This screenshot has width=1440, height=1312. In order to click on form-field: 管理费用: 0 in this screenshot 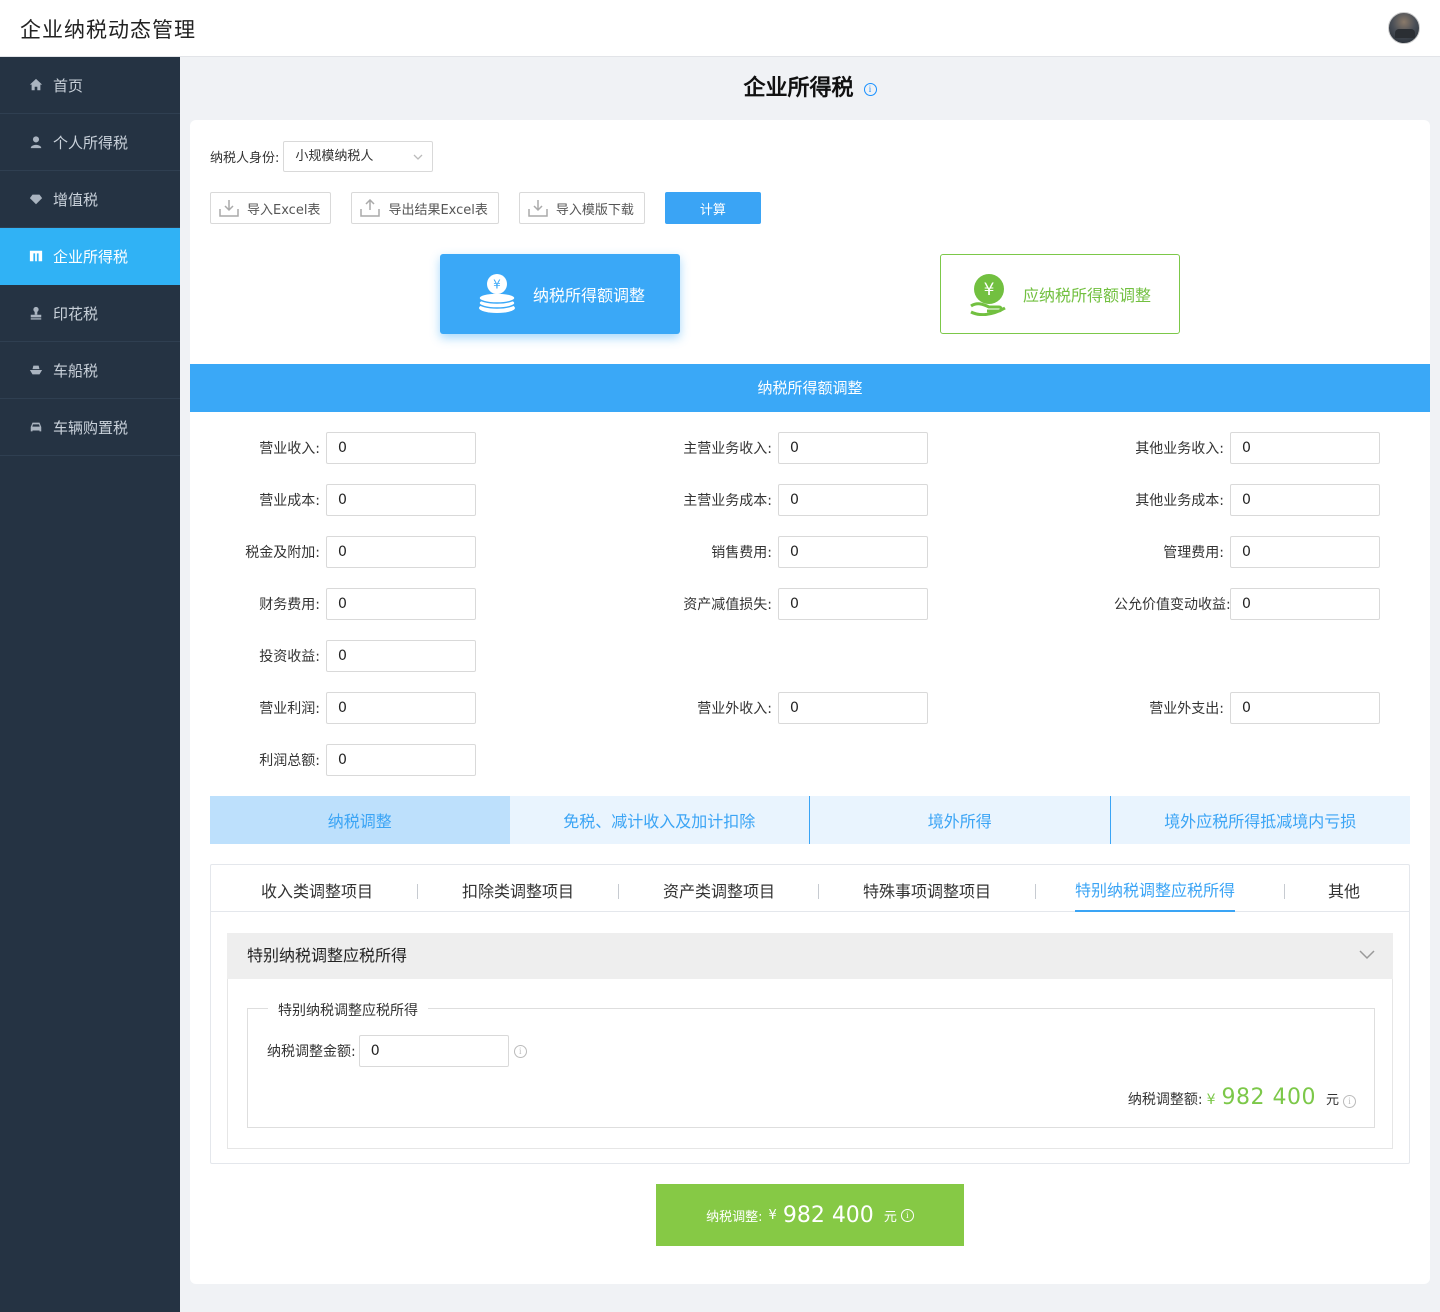, I will do `click(1247, 552)`.